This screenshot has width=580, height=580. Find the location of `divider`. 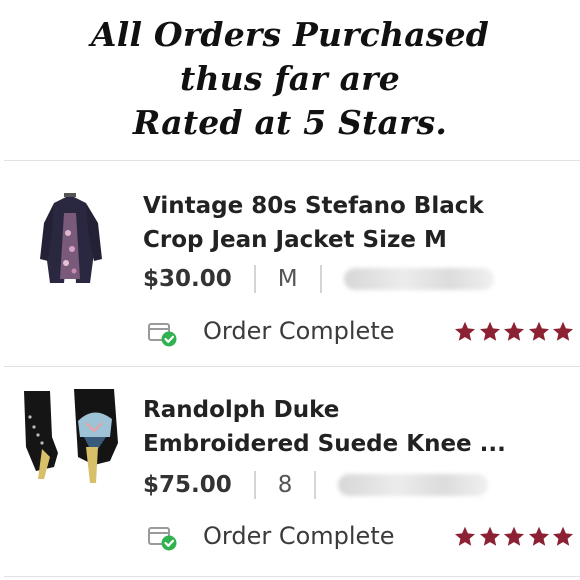

divider is located at coordinates (292, 576).